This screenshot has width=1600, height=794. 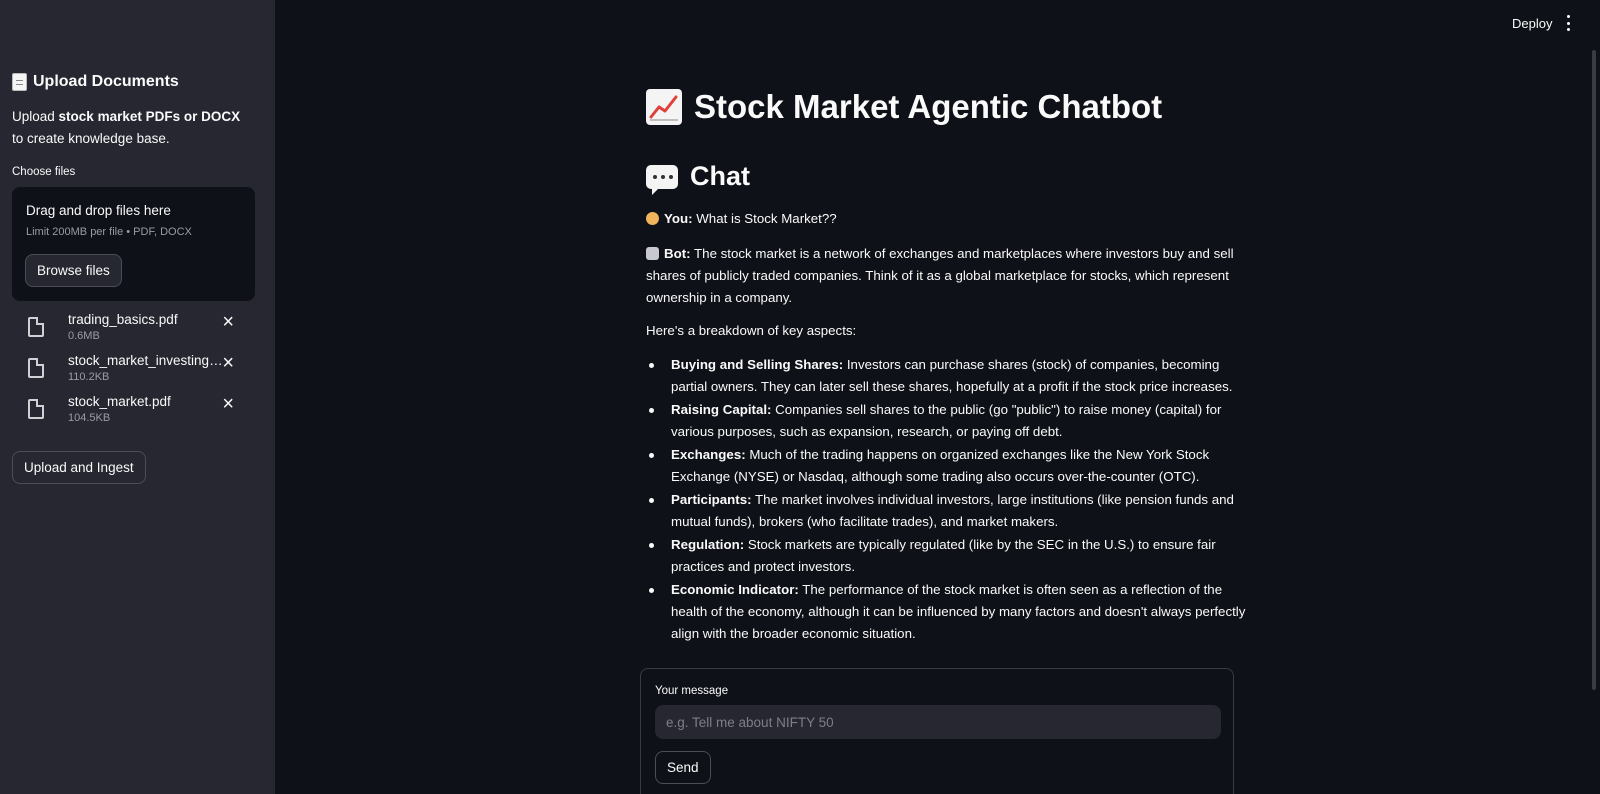 I want to click on desc-bold: stock market PDFs or DOCX, so click(x=149, y=116).